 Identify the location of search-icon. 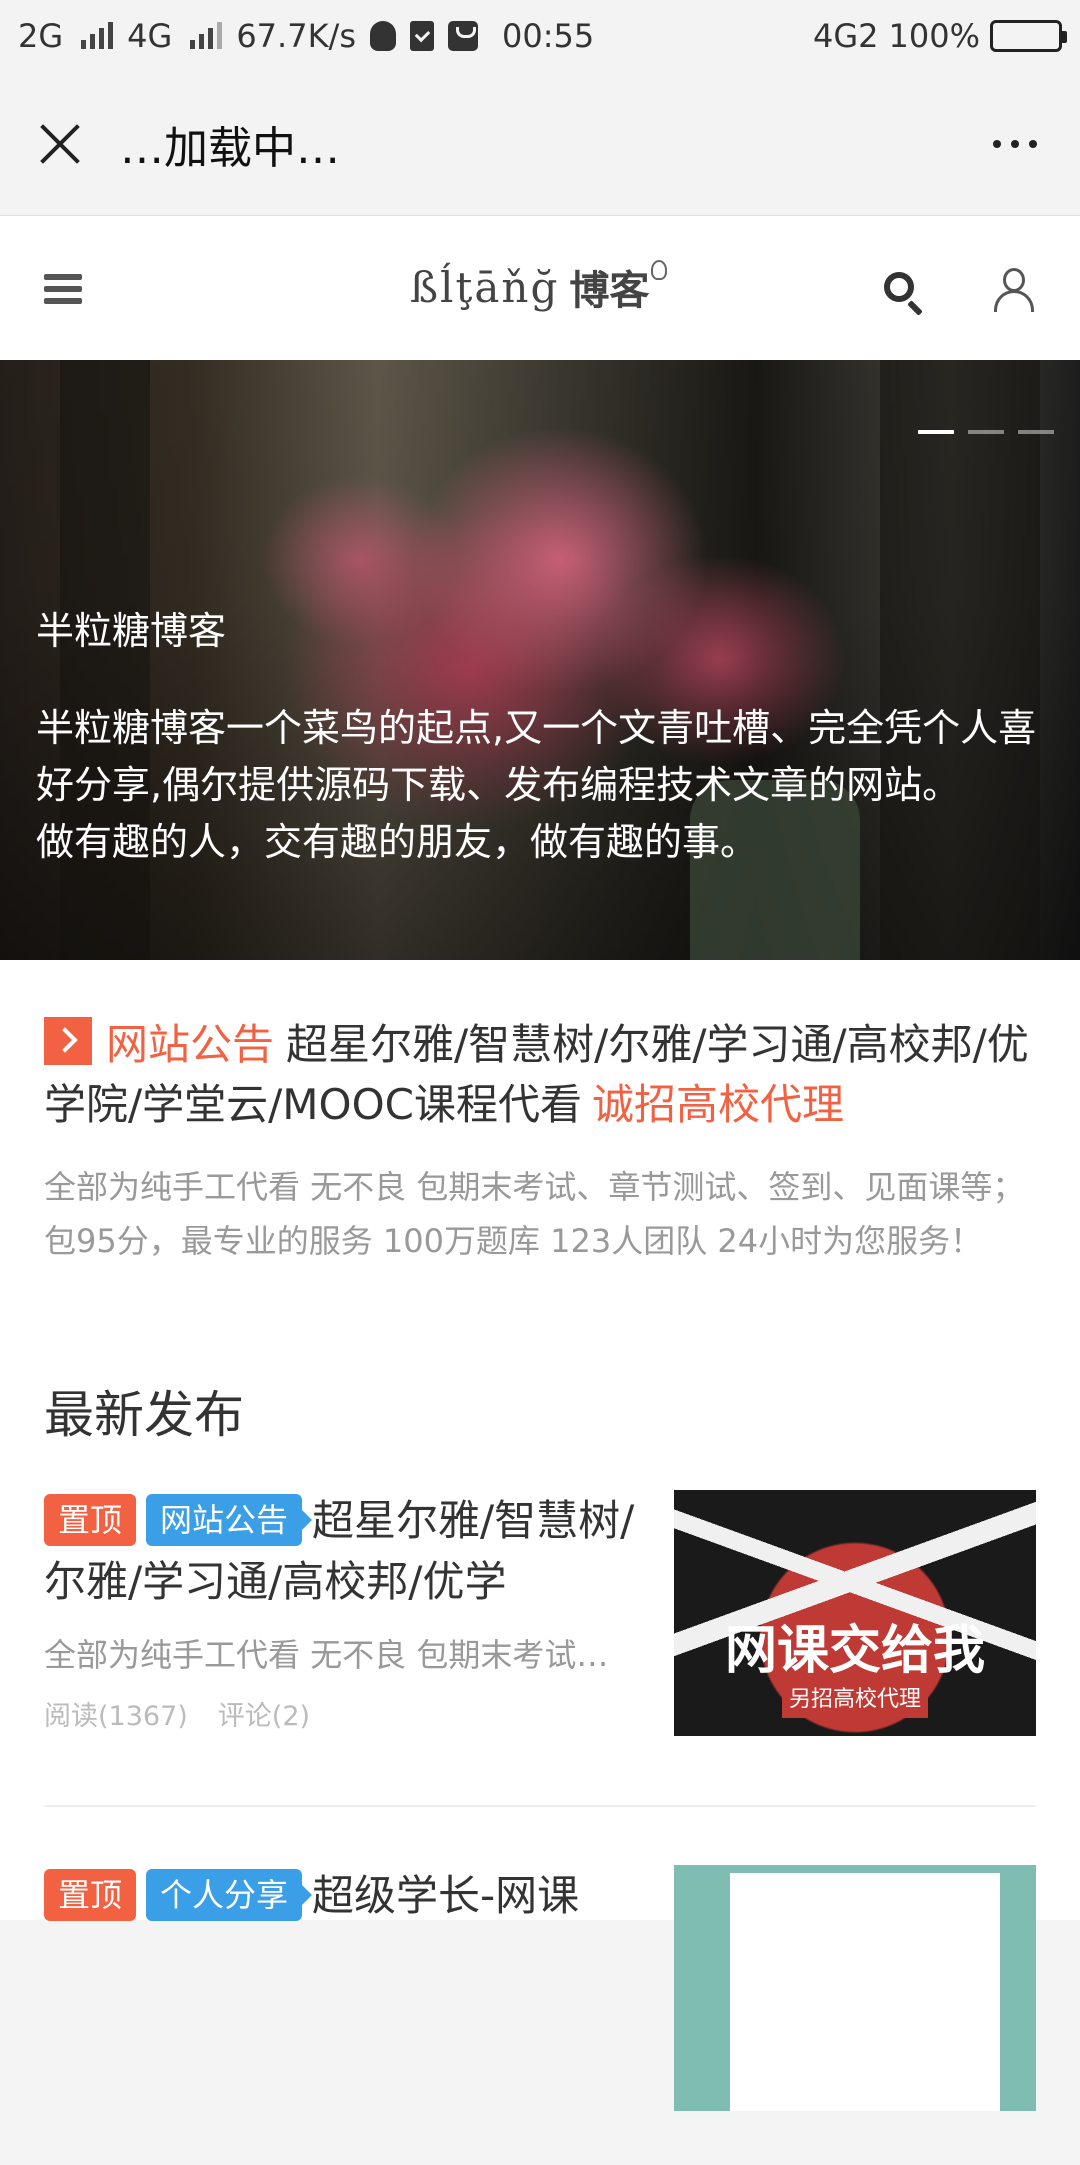
(899, 287).